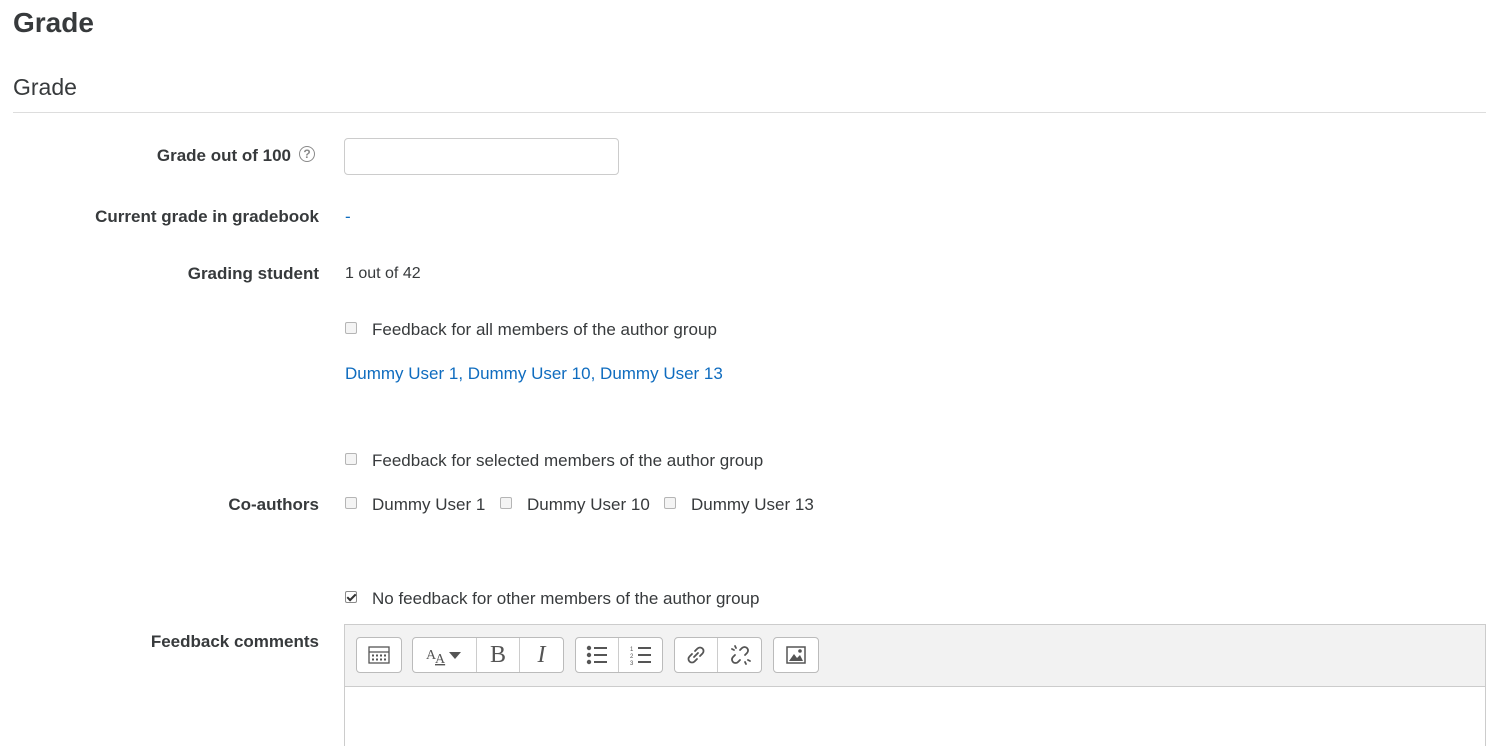 This screenshot has width=1498, height=746. Describe the element at coordinates (207, 216) in the screenshot. I see `current-grade-label: Current grade in gradebook` at that location.